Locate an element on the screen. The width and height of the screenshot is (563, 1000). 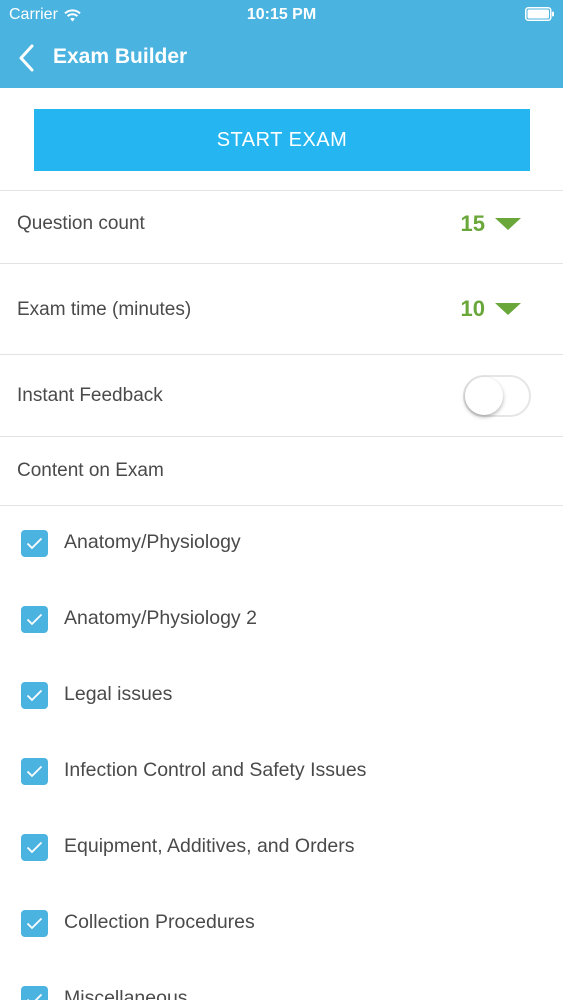
status-bar: Carrier 10:15 PM is located at coordinates (281, 15).